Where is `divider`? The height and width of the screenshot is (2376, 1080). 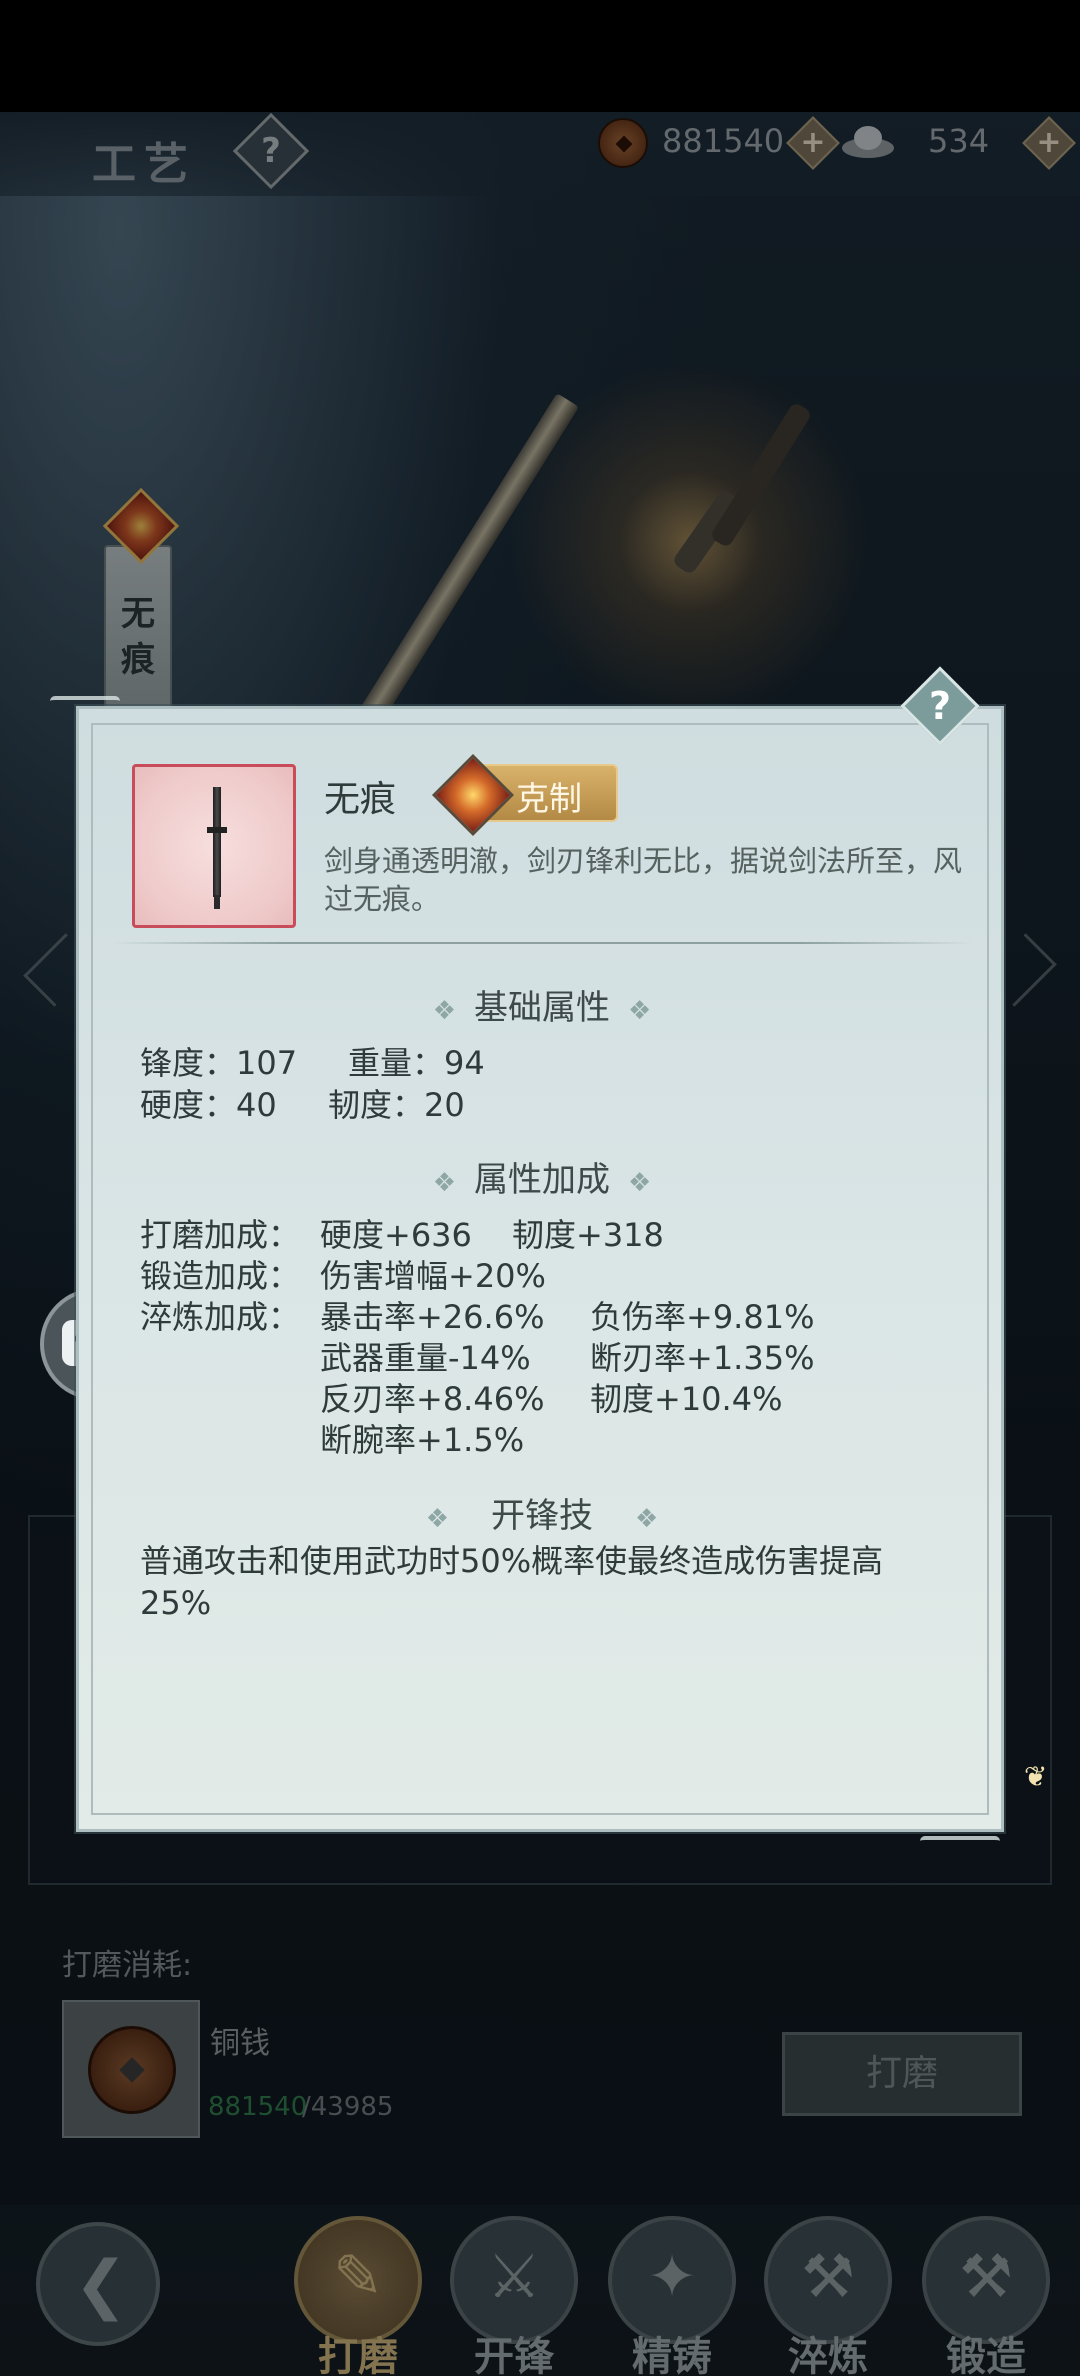 divider is located at coordinates (542, 943).